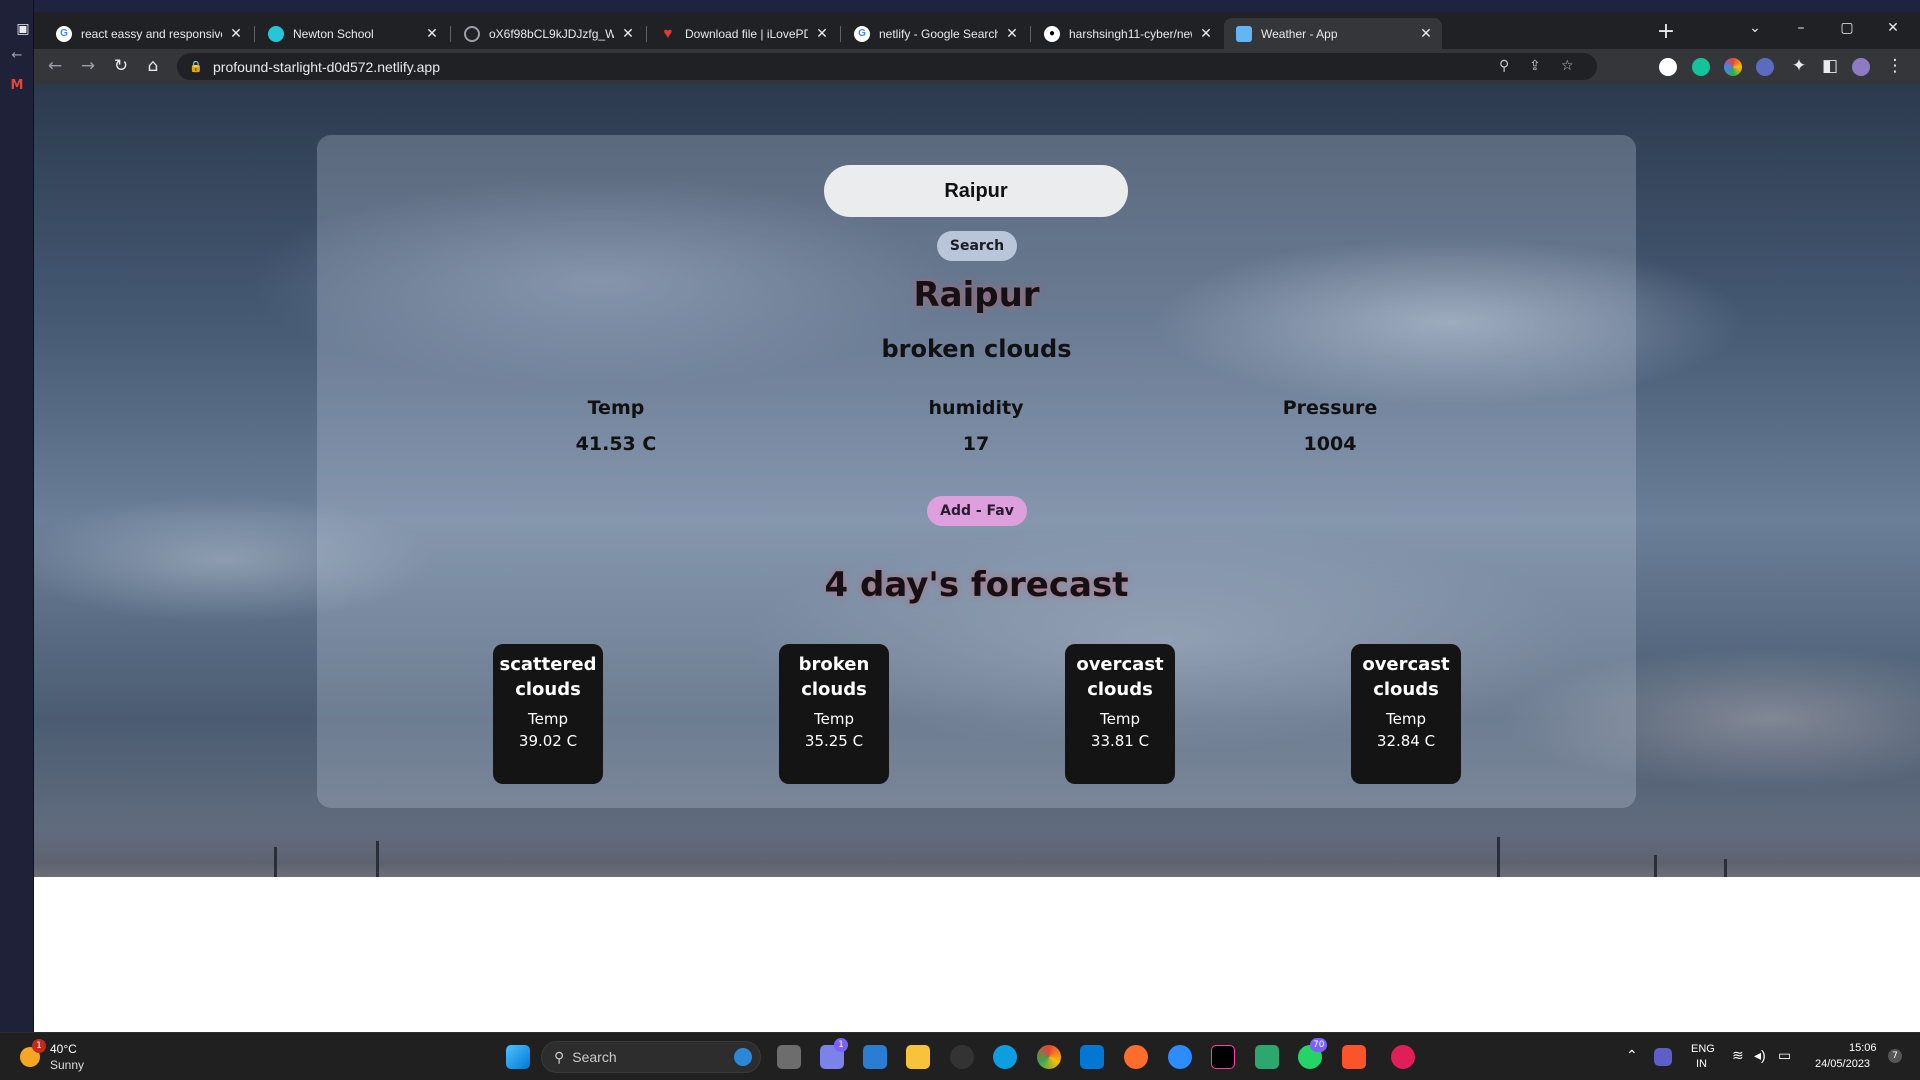  Describe the element at coordinates (1267, 1057) in the screenshot. I see `app-icon` at that location.